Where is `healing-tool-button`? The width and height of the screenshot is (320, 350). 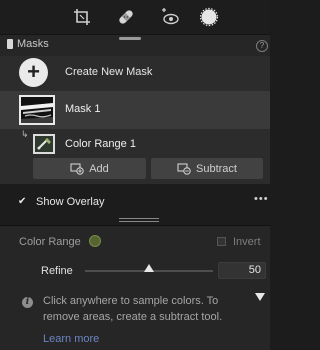 healing-tool-button is located at coordinates (126, 17).